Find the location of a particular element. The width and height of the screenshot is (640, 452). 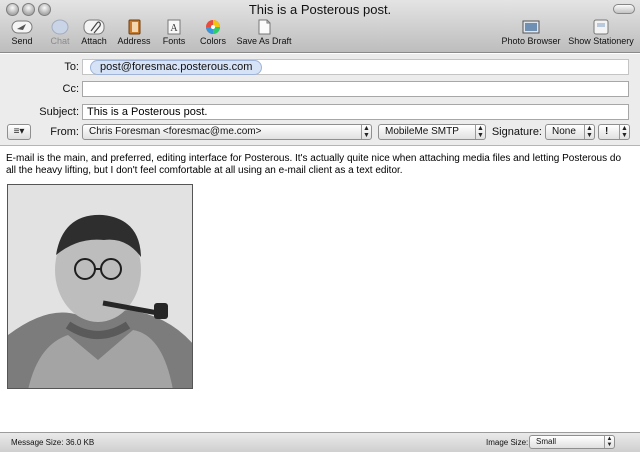

window-title: This is a Posterous post. is located at coordinates (320, 9).